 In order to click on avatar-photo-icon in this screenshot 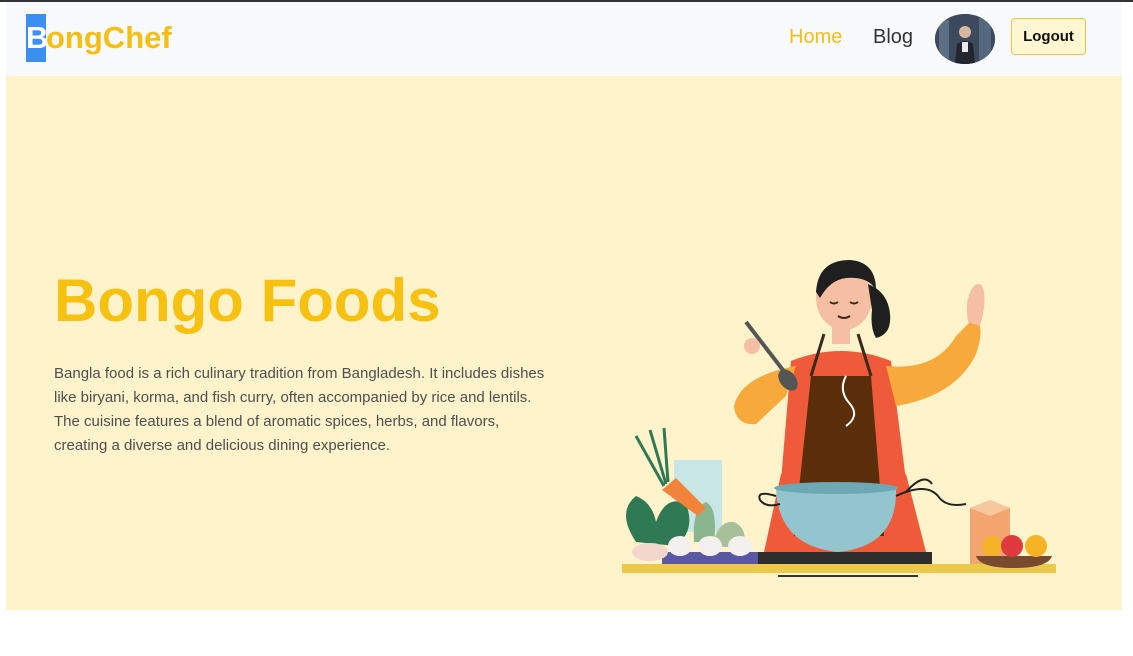, I will do `click(965, 39)`.